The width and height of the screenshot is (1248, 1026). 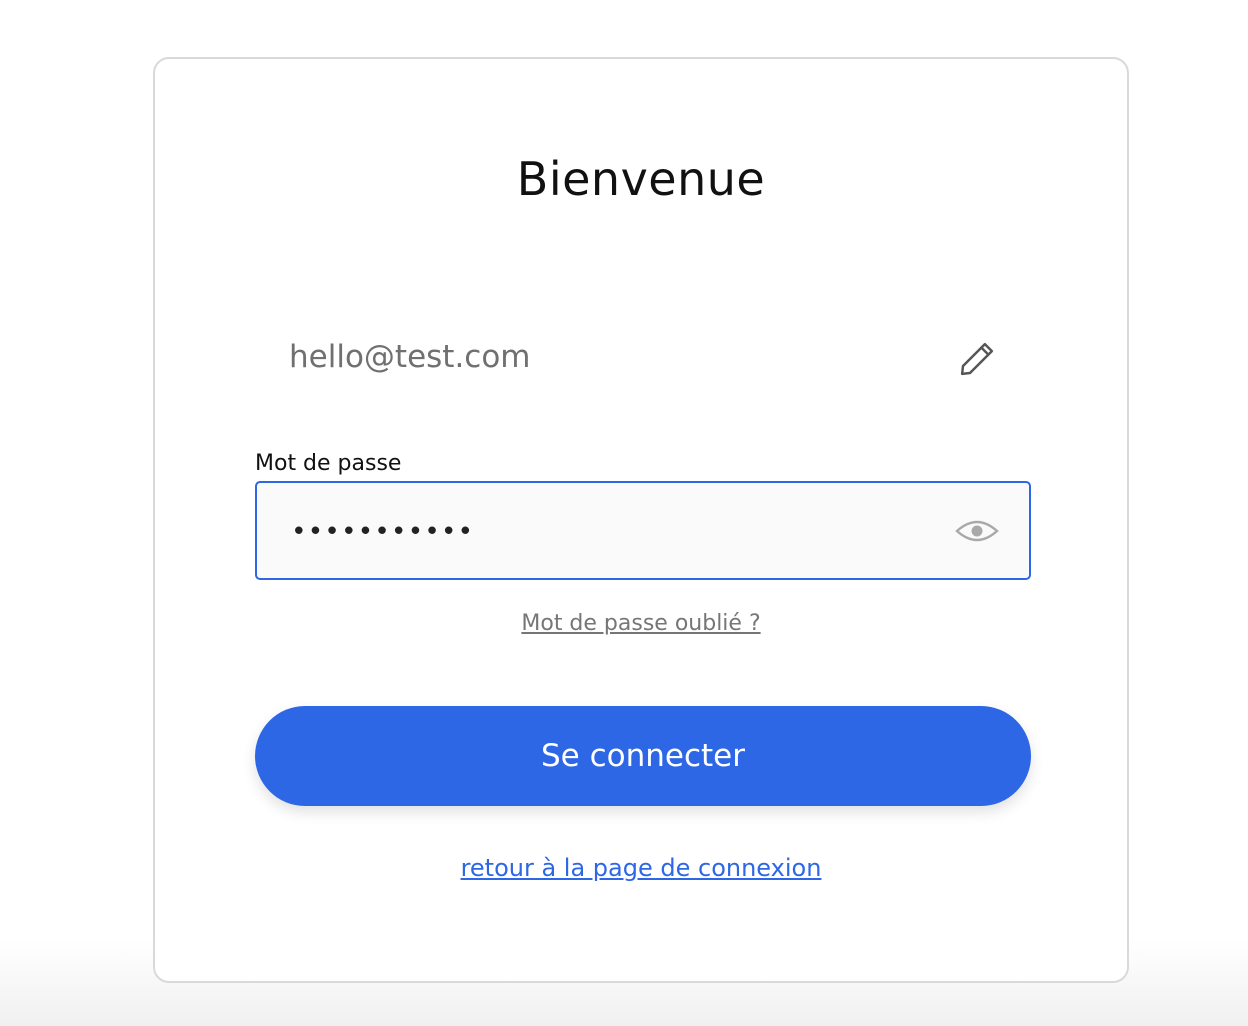 I want to click on password-field, so click(x=643, y=530).